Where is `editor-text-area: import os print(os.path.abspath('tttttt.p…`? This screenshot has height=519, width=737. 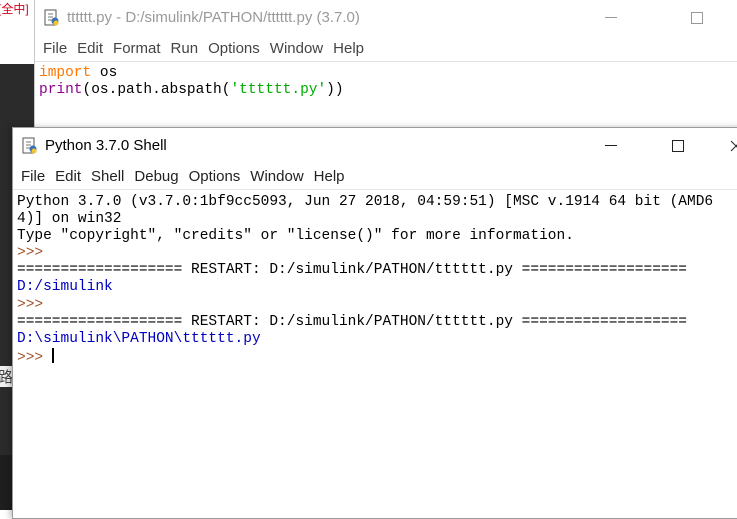 editor-text-area: import os print(os.path.abspath('tttttt.p… is located at coordinates (386, 80).